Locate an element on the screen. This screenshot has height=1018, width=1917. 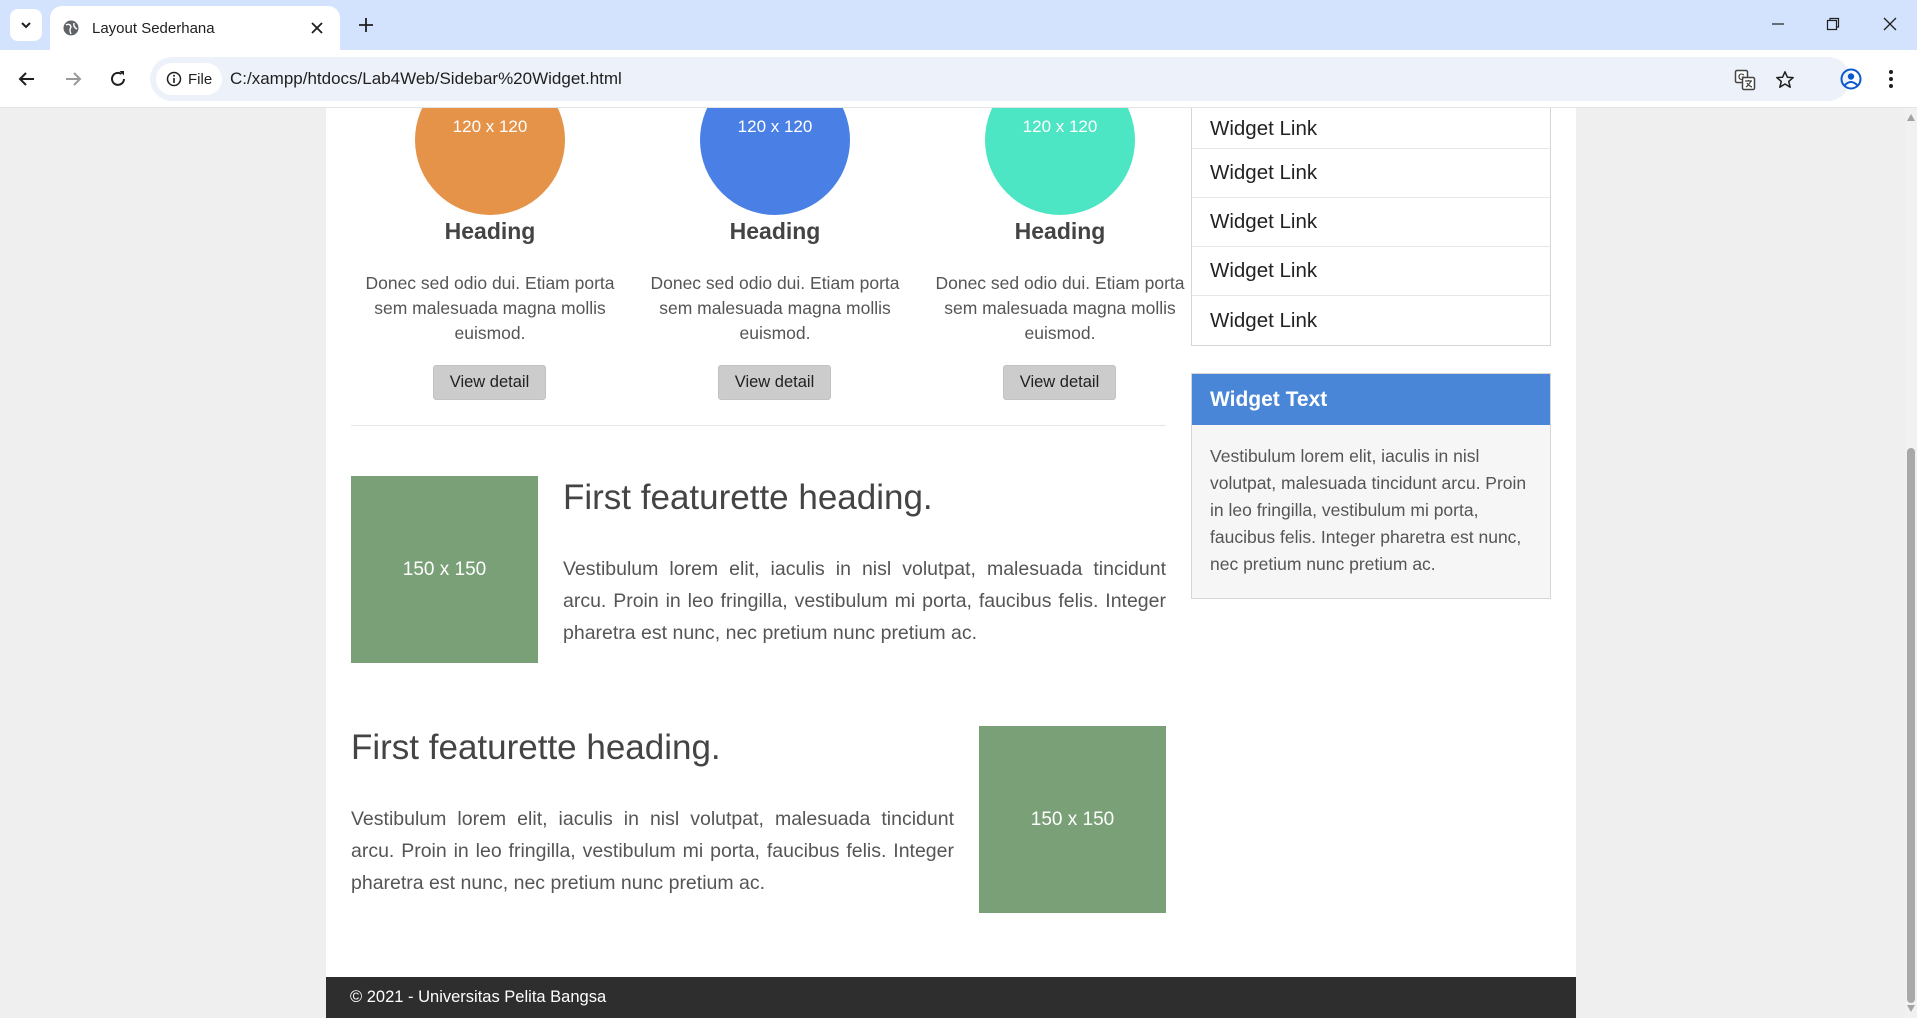
info-icon is located at coordinates (174, 79).